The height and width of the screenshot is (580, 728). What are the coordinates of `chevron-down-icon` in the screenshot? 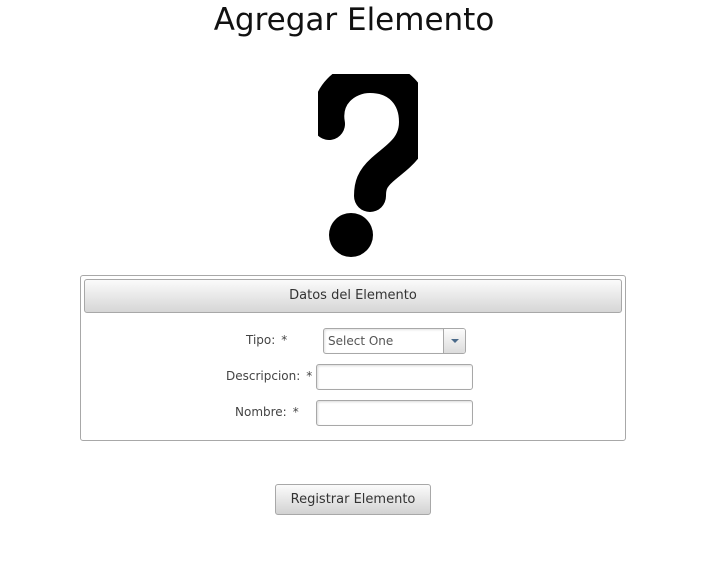 It's located at (455, 341).